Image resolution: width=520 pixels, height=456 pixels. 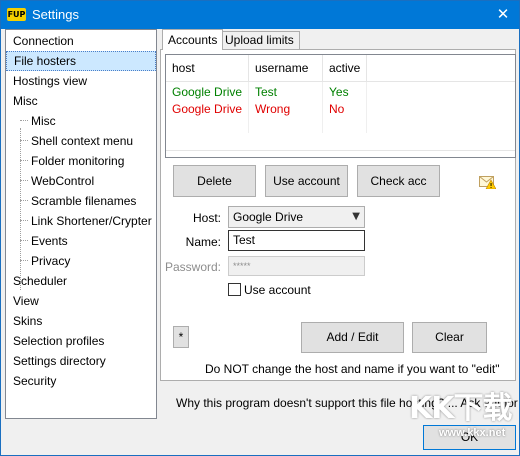 What do you see at coordinates (81, 81) in the screenshot?
I see `sidebar-item-hostings-view: Hostings view` at bounding box center [81, 81].